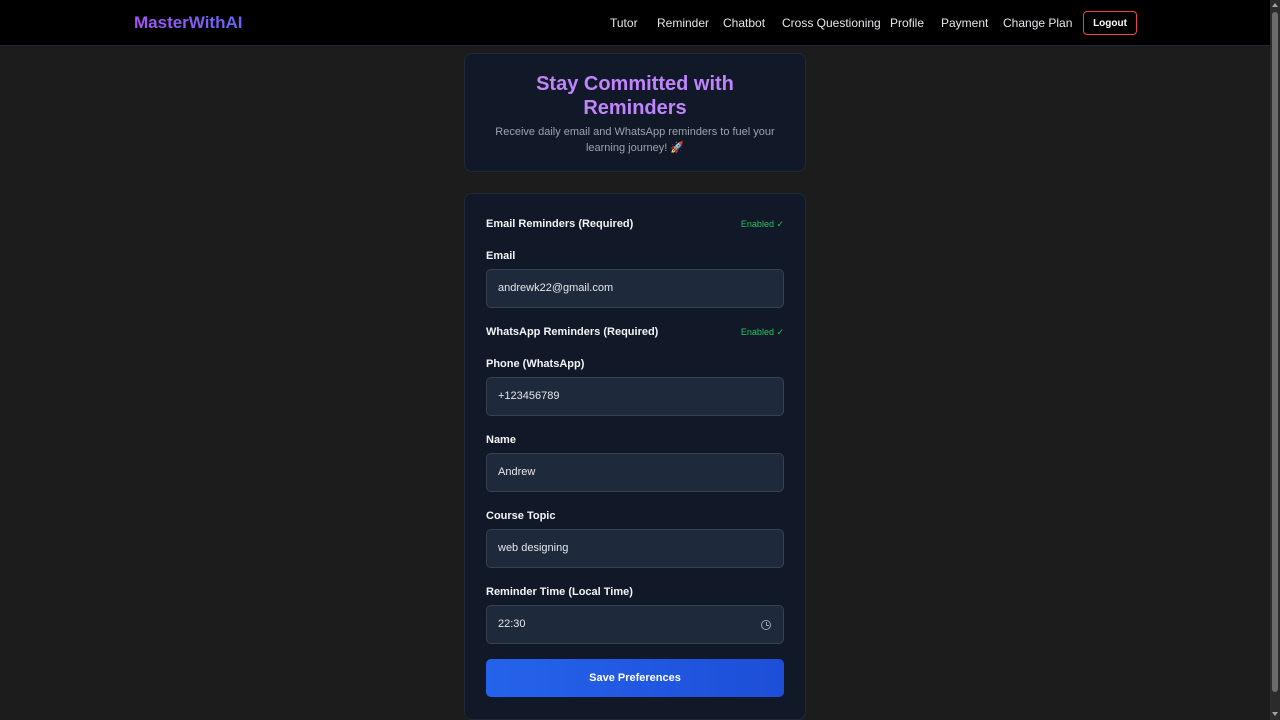 The height and width of the screenshot is (720, 1280). What do you see at coordinates (501, 256) in the screenshot?
I see `email-label: Email` at bounding box center [501, 256].